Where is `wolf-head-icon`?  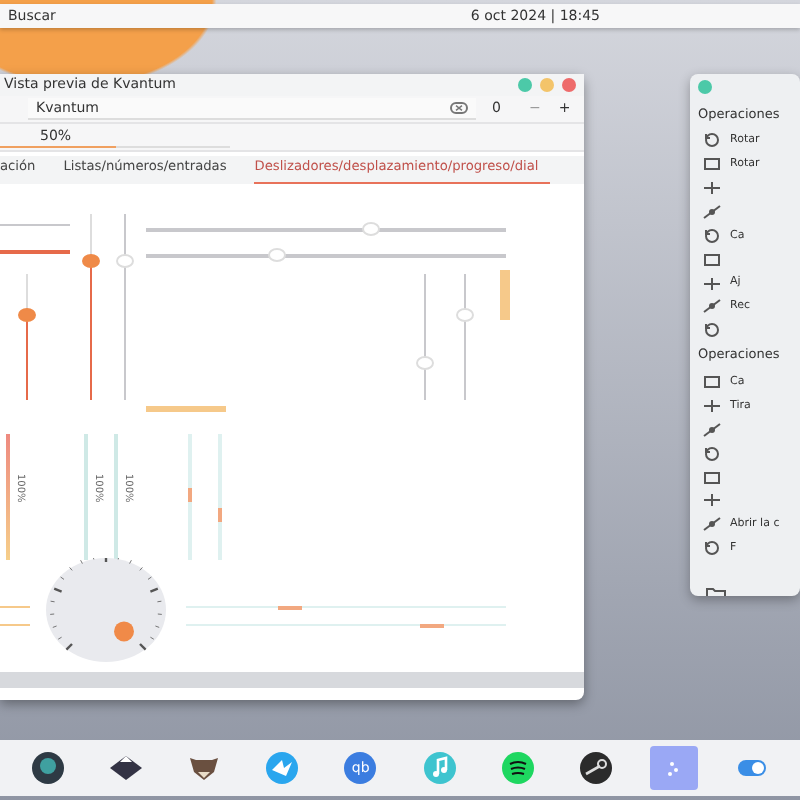
wolf-head-icon is located at coordinates (203, 768).